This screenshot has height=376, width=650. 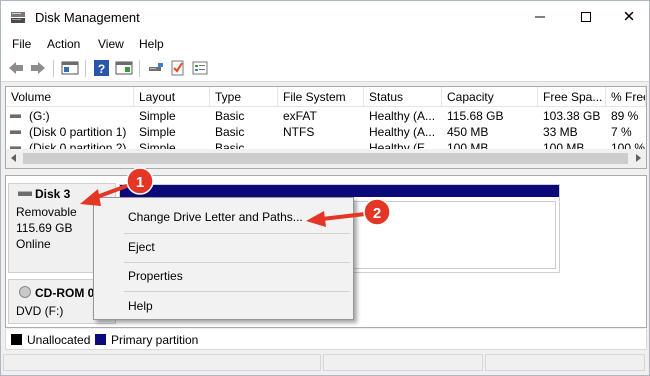 I want to click on primary-partition-swatch, so click(x=100, y=339).